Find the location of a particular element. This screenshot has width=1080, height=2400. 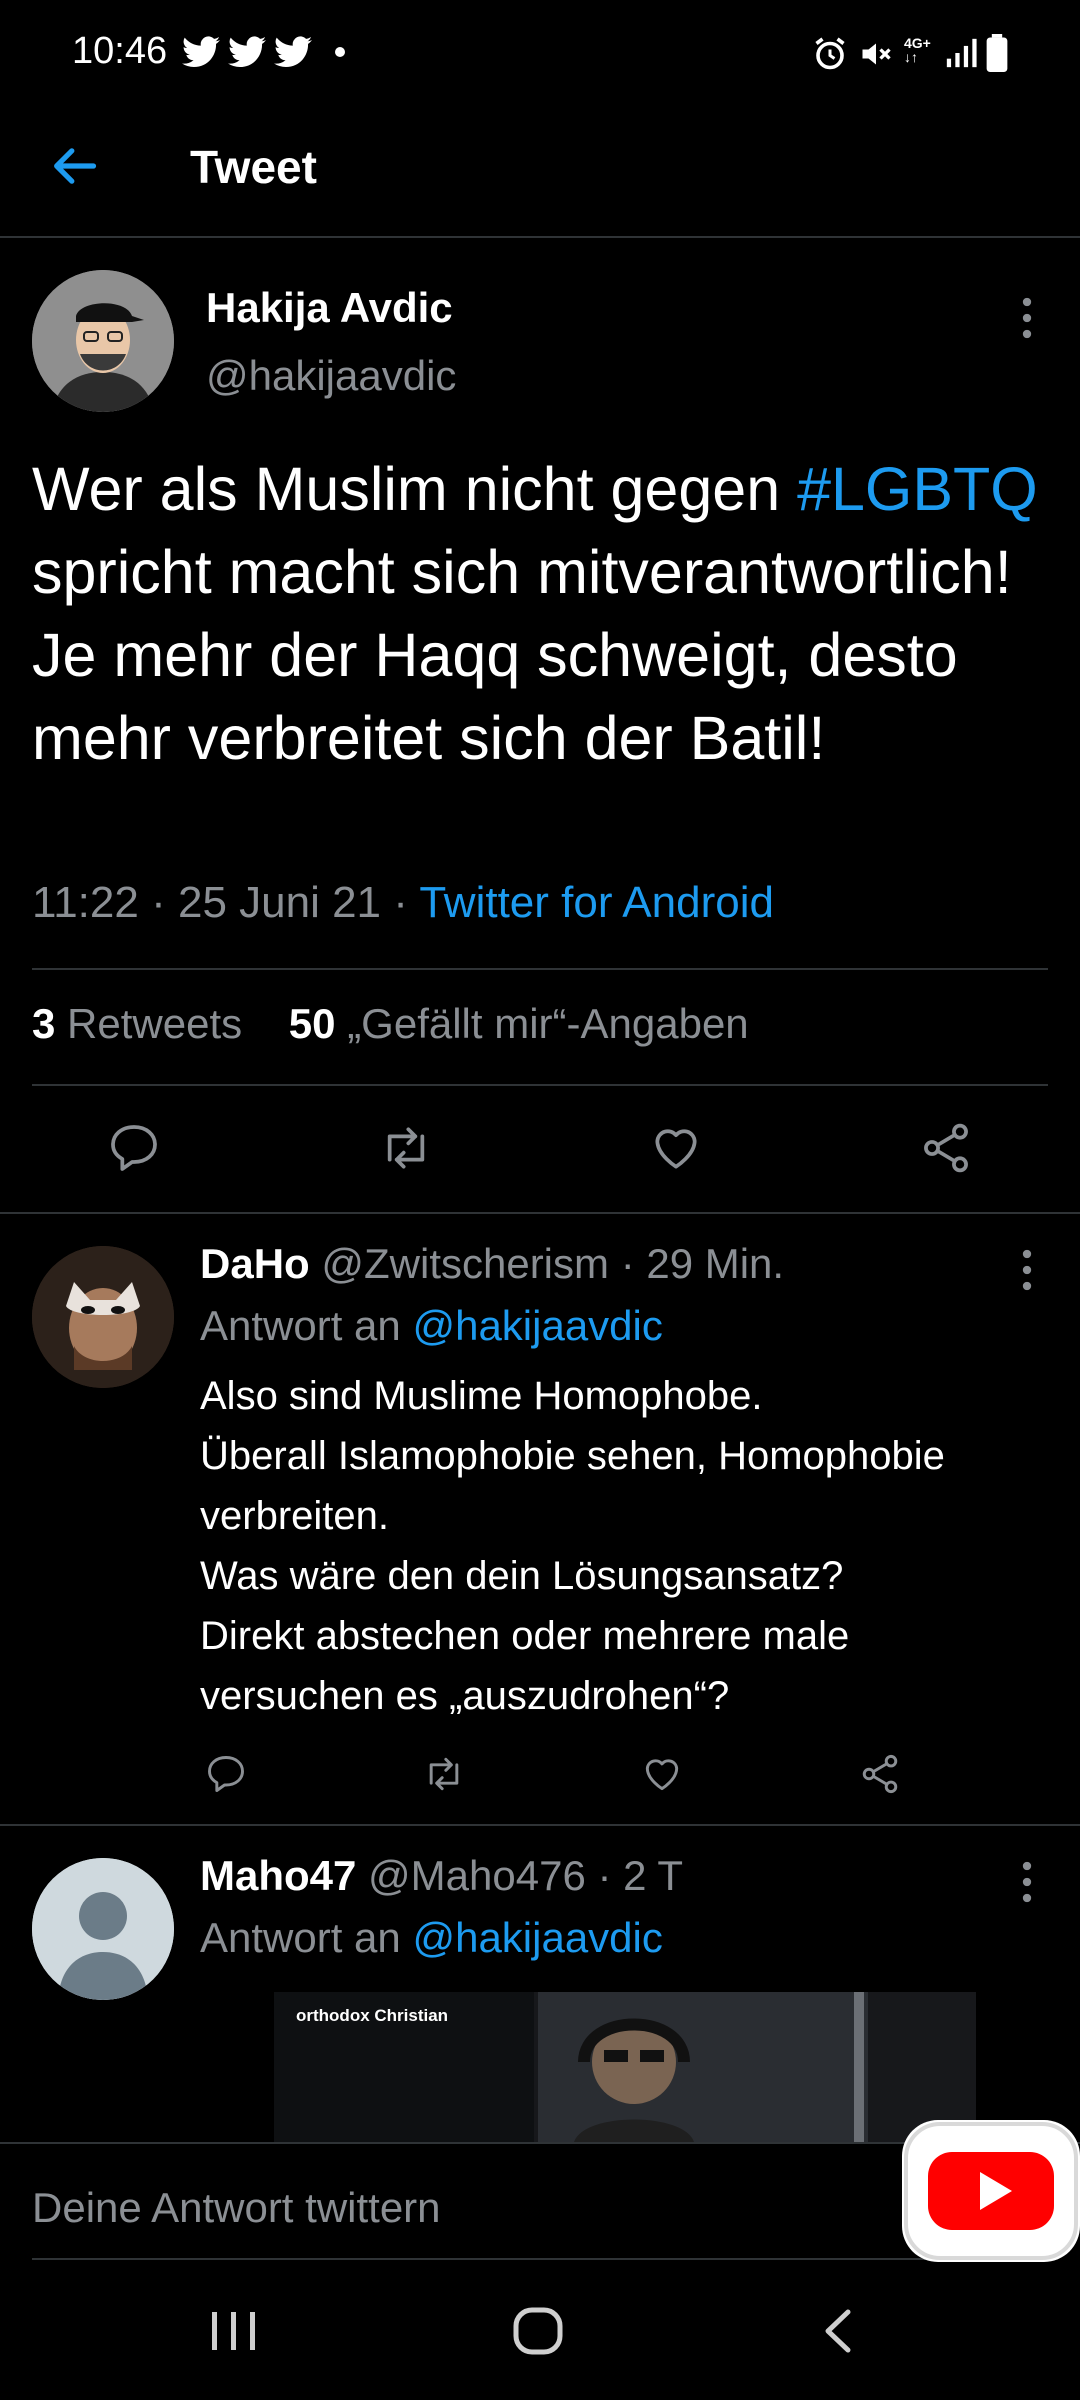

tweet-meta: 11:22 · 25 Juni 21 · Twitter for Android is located at coordinates (403, 902).